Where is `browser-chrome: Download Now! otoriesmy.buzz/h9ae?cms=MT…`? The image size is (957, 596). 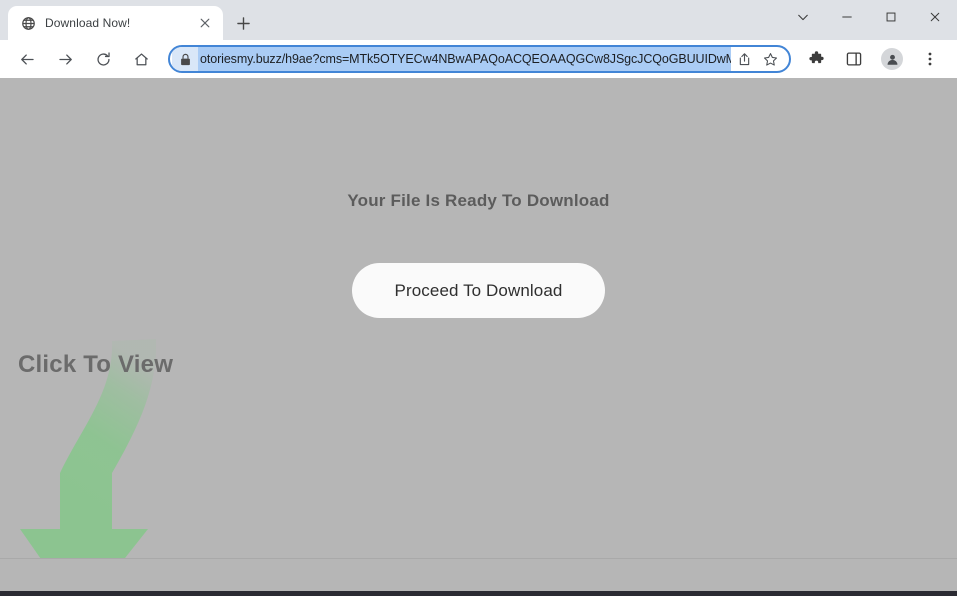
browser-chrome: Download Now! otoriesmy.buzz/h9ae?cms=MT… is located at coordinates (478, 39).